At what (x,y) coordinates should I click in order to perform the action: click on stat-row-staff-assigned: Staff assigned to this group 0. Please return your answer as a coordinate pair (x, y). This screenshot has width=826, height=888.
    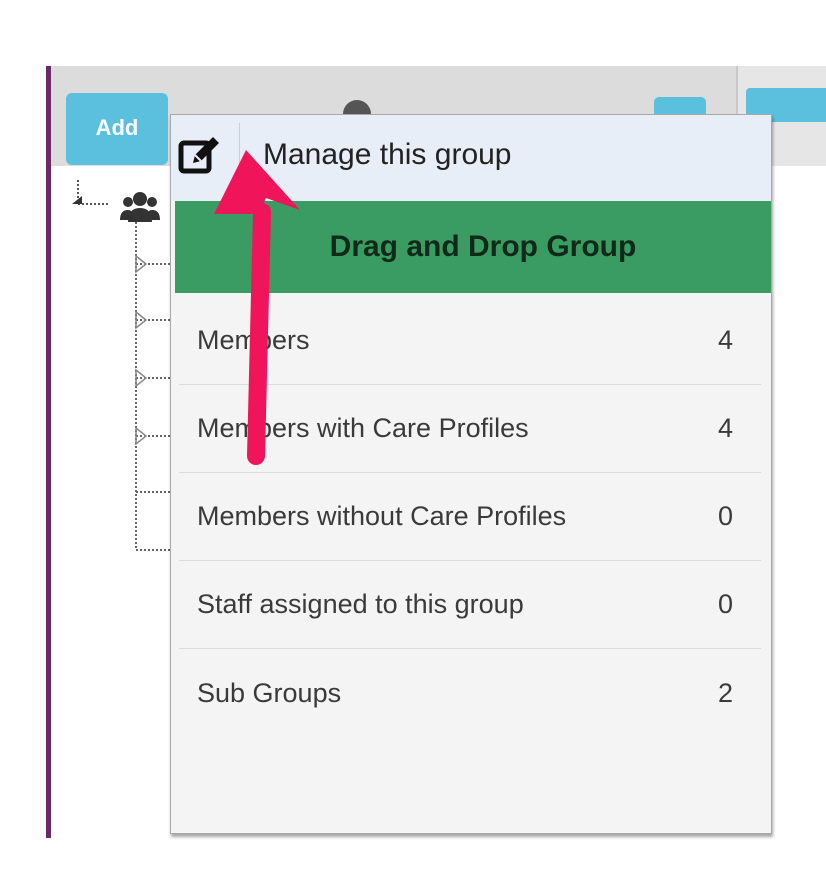
    Looking at the image, I should click on (470, 605).